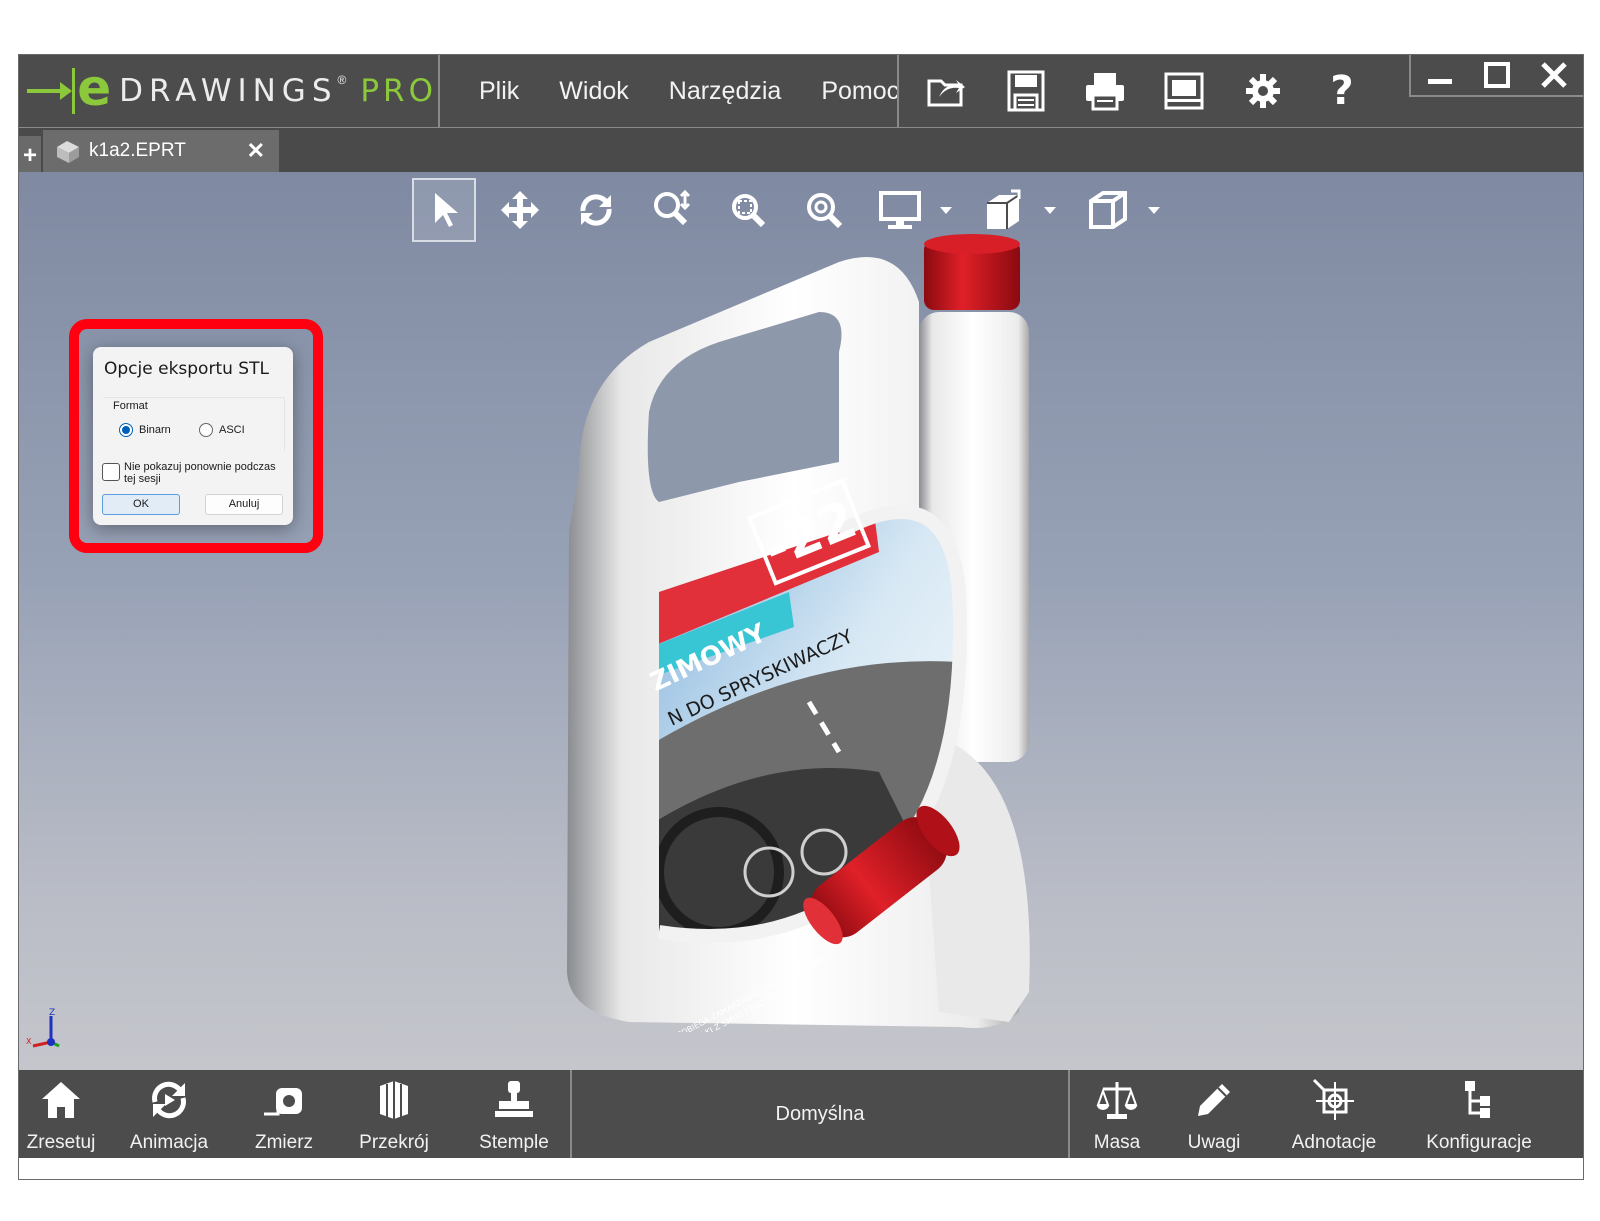 The height and width of the screenshot is (1221, 1600). I want to click on dont-show-again-checkbox, so click(111, 472).